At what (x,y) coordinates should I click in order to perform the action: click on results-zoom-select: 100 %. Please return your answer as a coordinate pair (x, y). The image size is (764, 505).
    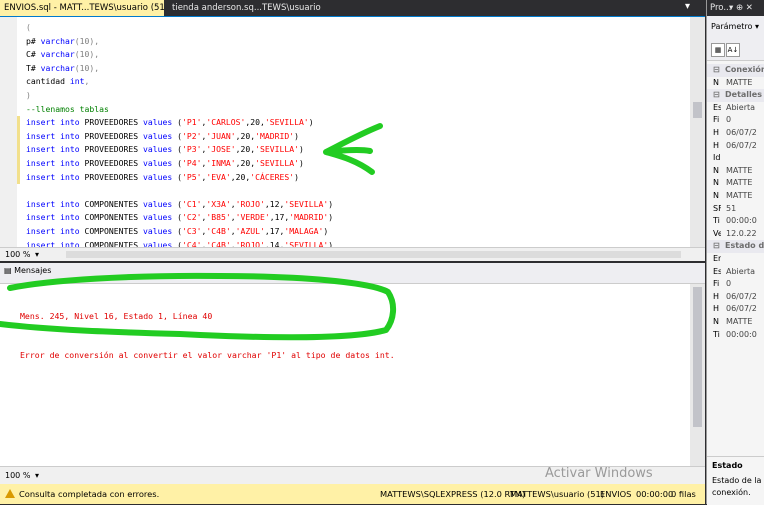
    Looking at the image, I should click on (17, 475).